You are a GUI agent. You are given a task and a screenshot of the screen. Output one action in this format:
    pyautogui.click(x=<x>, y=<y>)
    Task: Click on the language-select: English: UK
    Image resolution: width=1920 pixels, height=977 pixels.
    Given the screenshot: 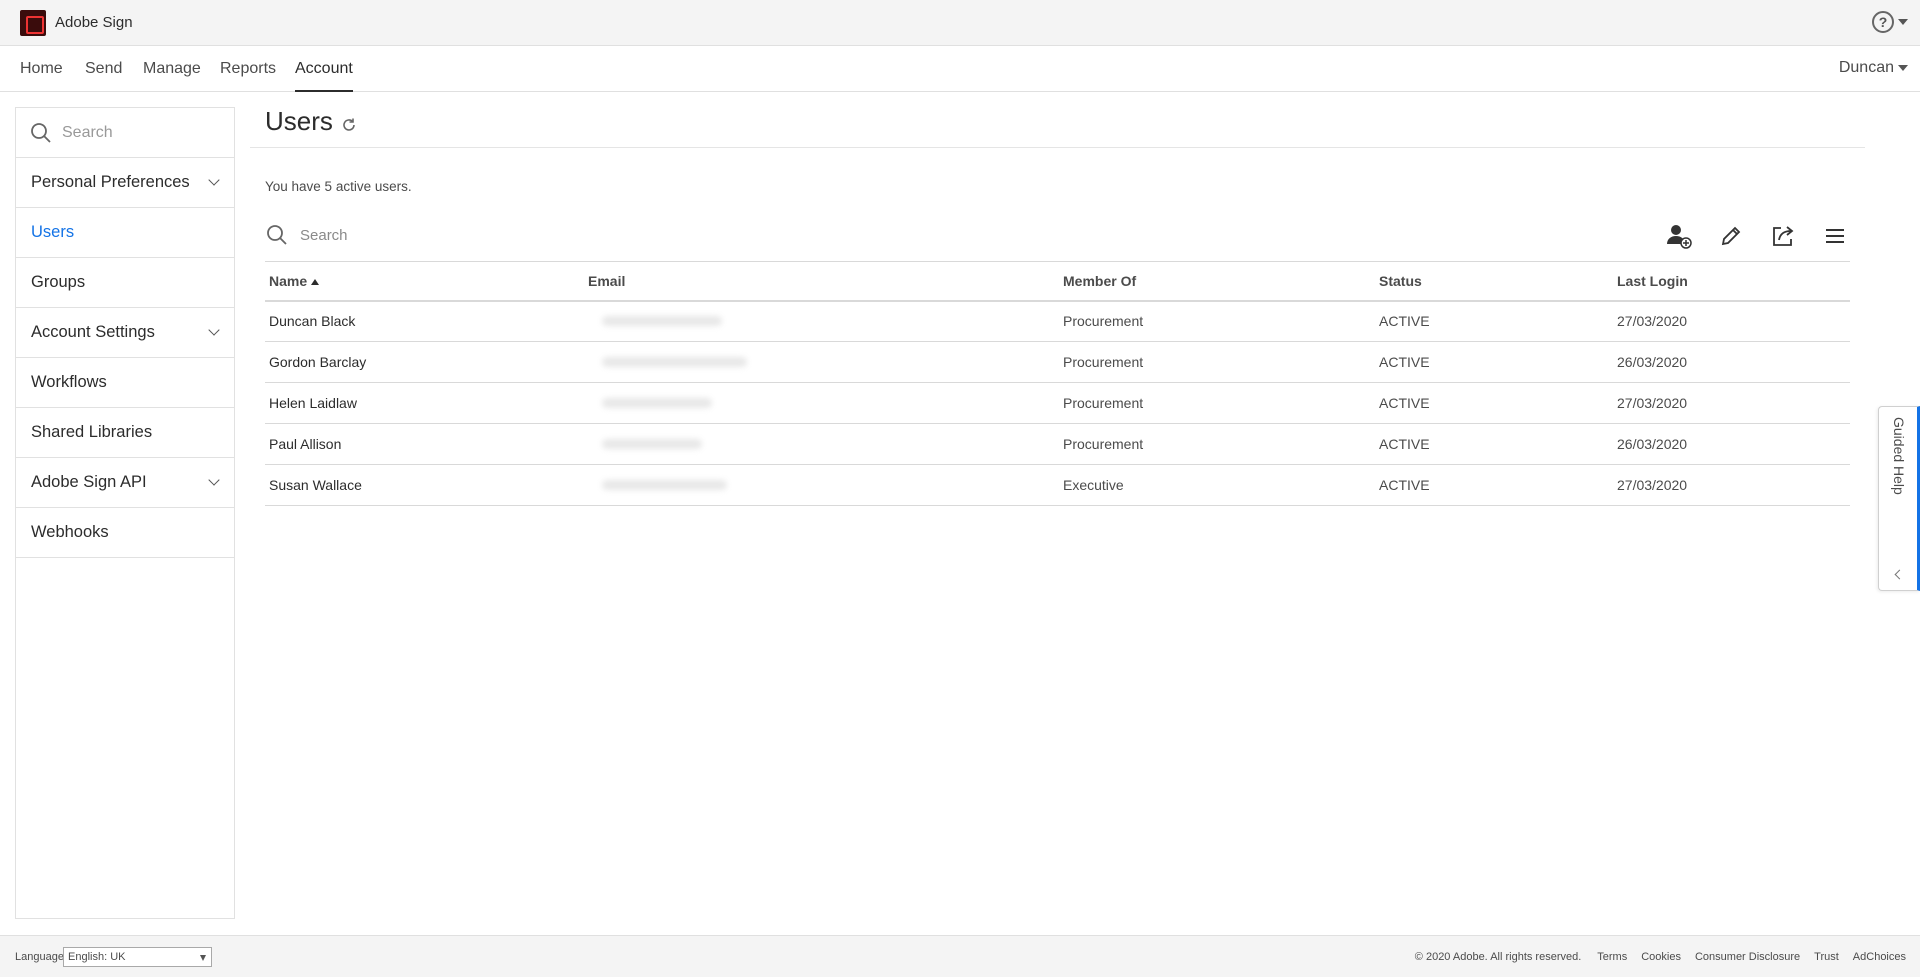 What is the action you would take?
    pyautogui.click(x=137, y=957)
    